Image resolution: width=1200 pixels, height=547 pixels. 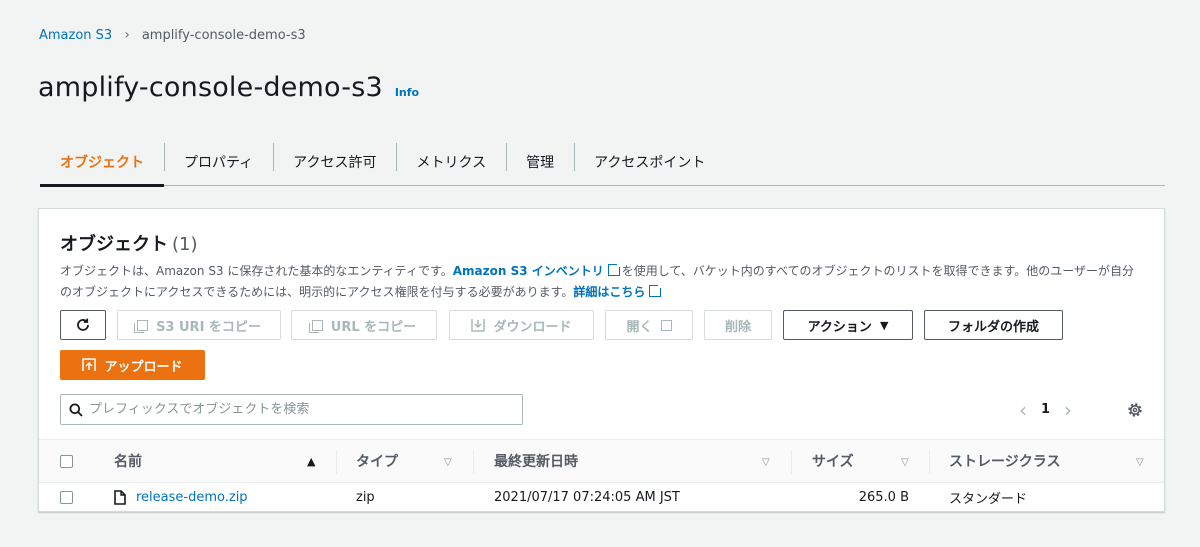 What do you see at coordinates (66, 461) in the screenshot?
I see `select-all-checkbox` at bounding box center [66, 461].